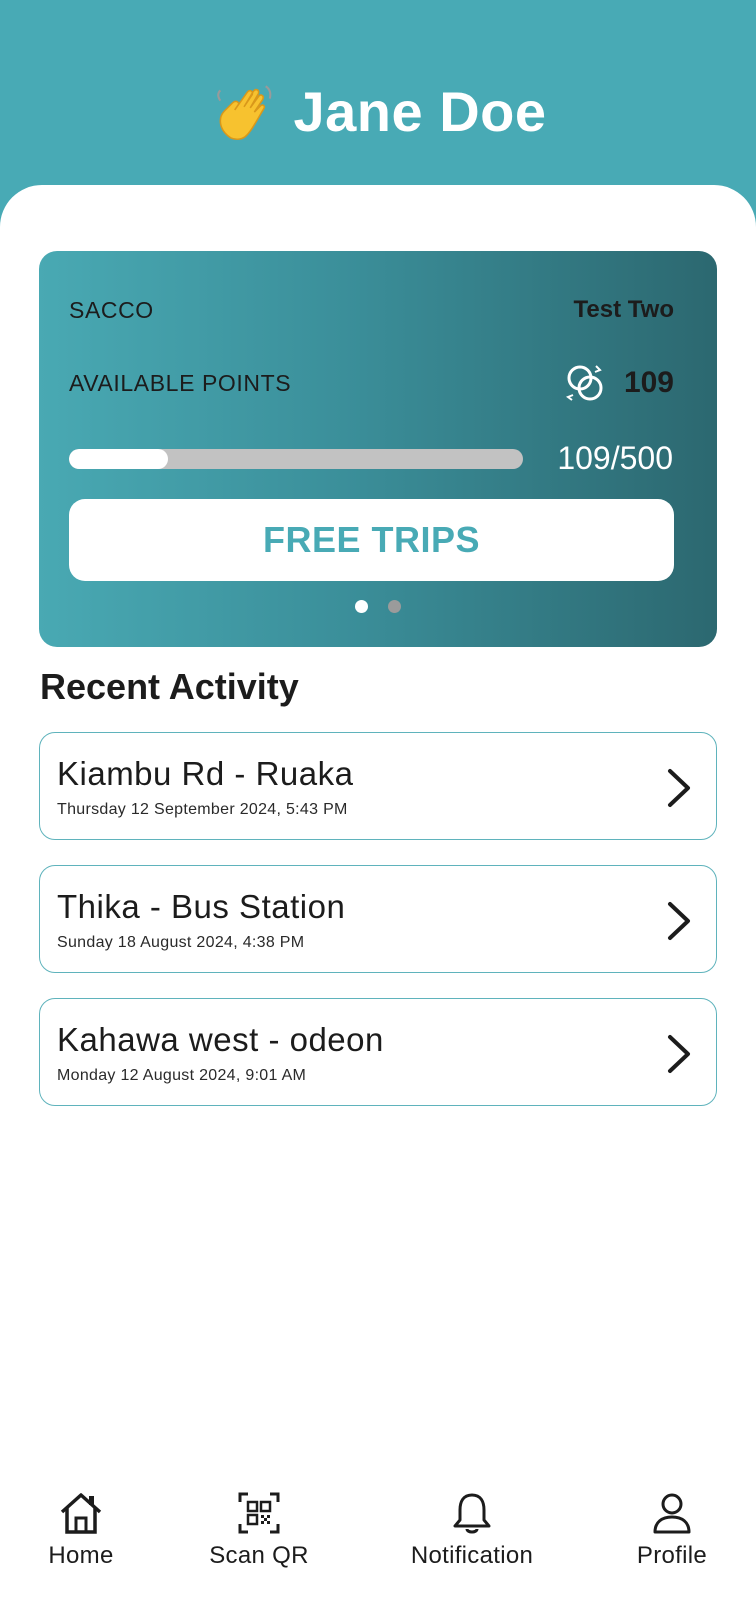 The image size is (756, 1600). What do you see at coordinates (648, 382) in the screenshot?
I see `points-value: 109` at bounding box center [648, 382].